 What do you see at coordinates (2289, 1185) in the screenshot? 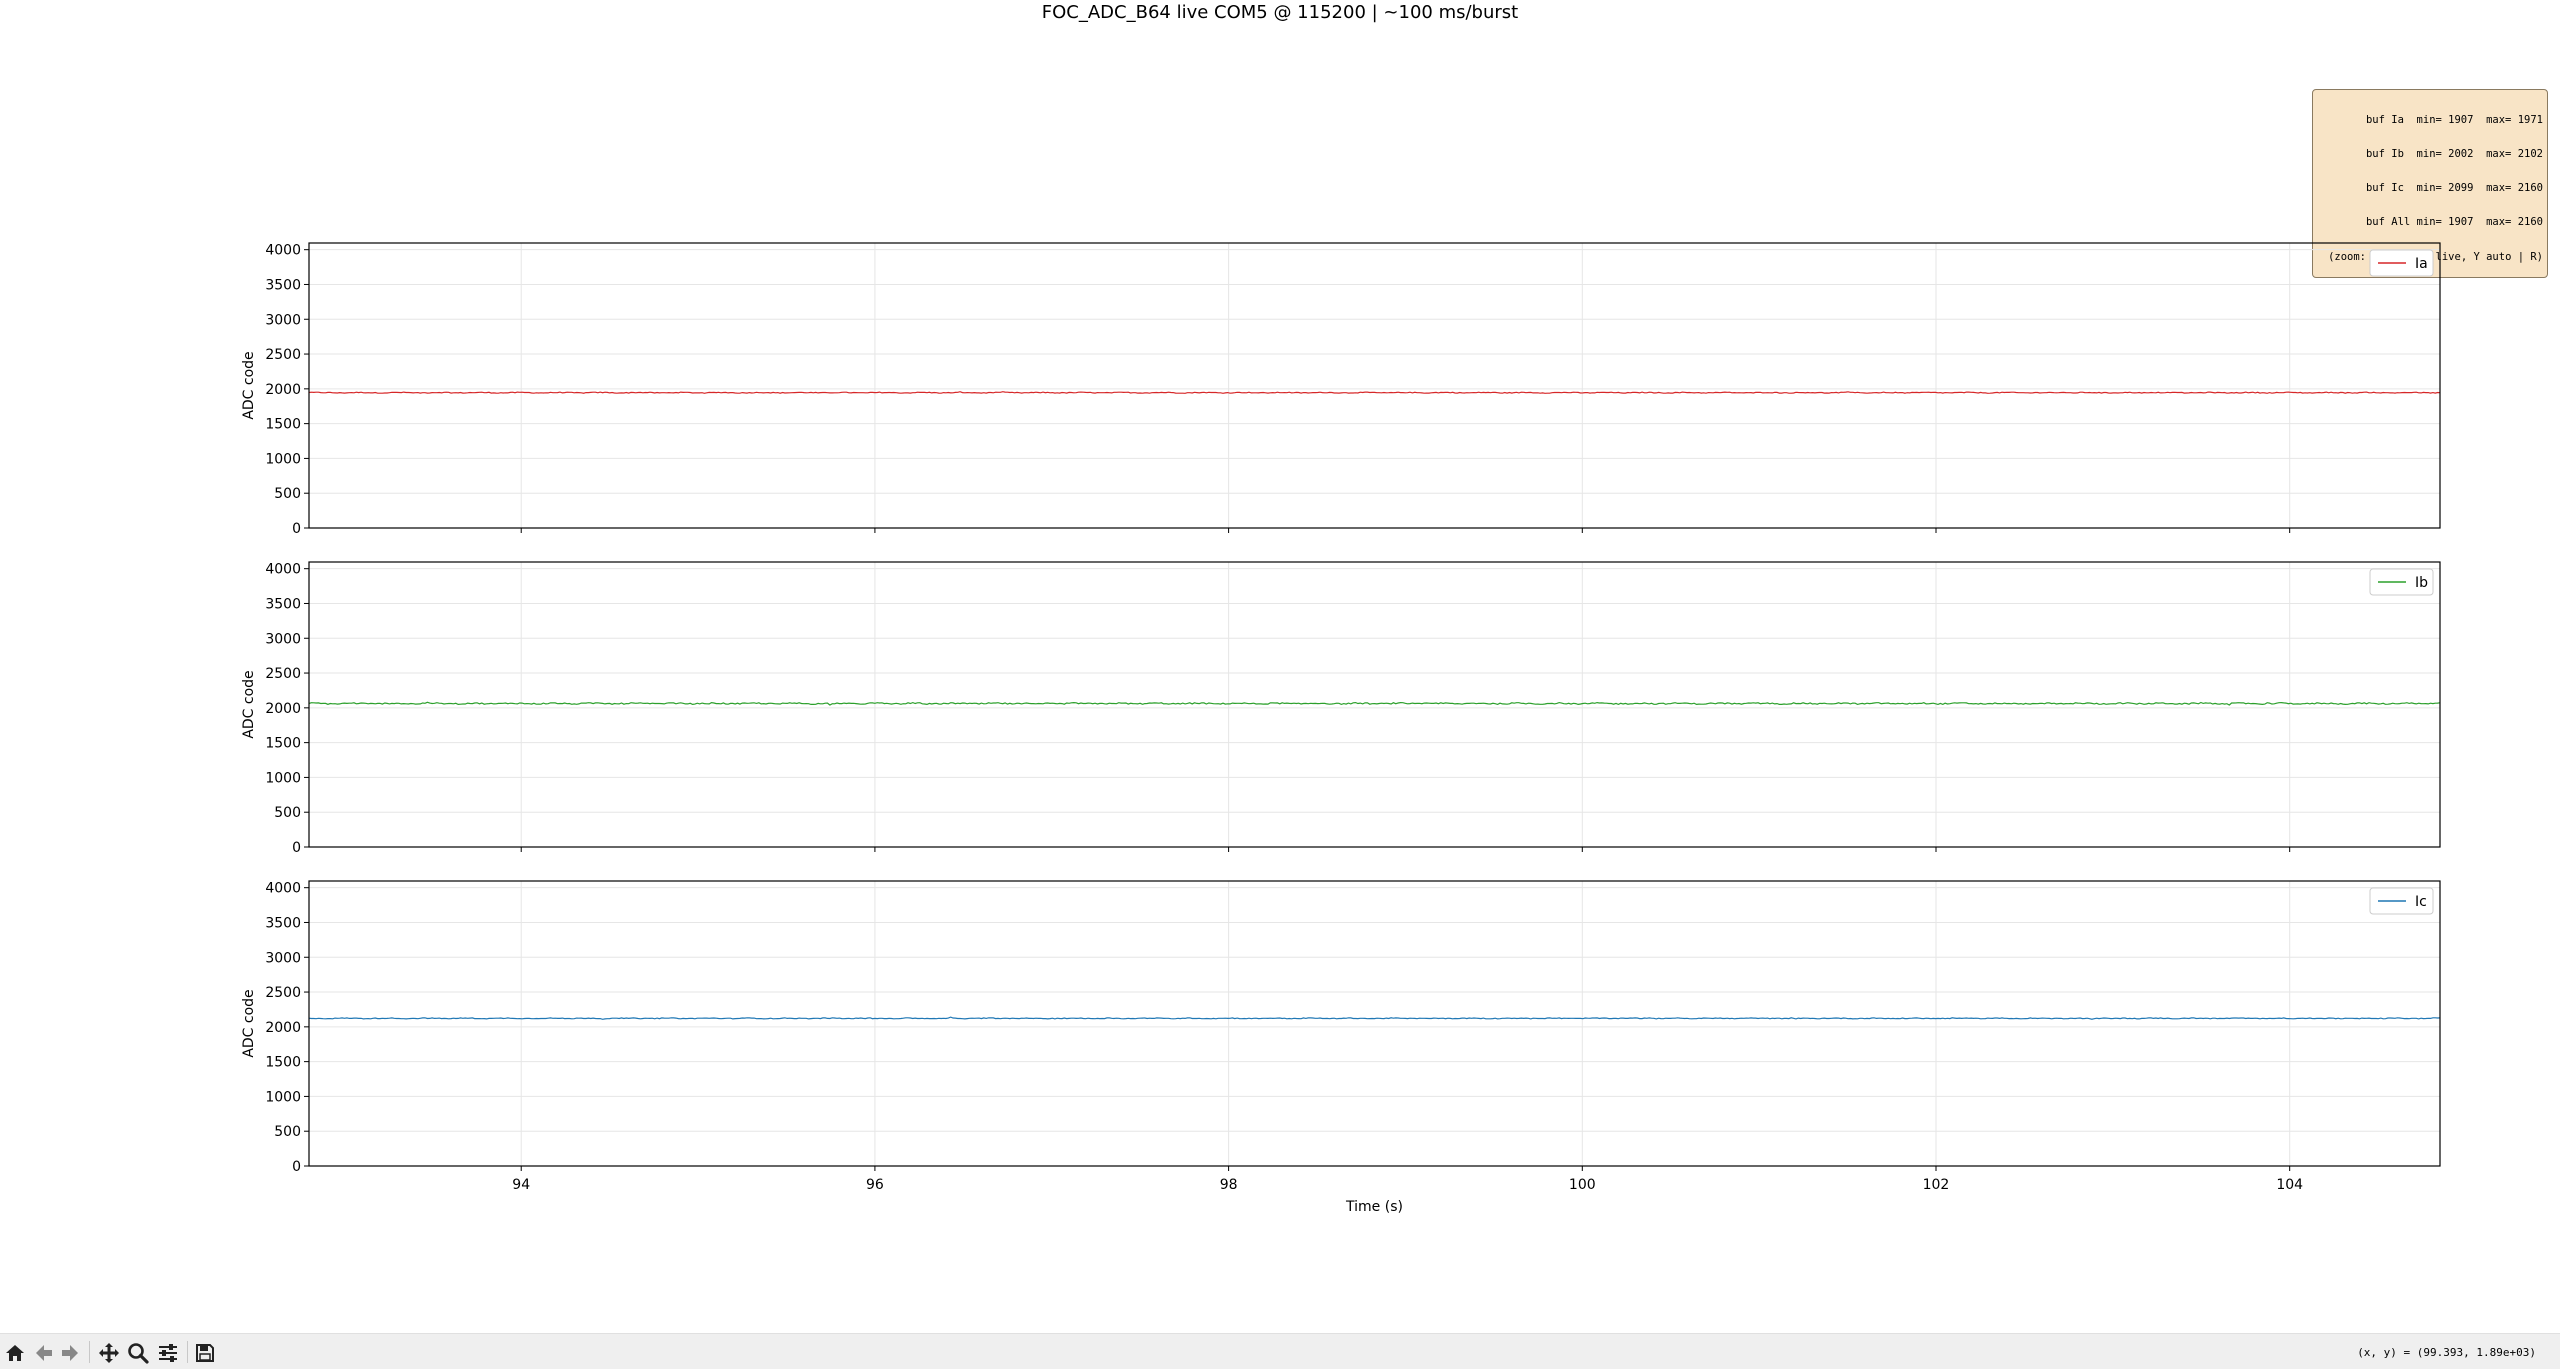
I see `x-tick-label: 104` at bounding box center [2289, 1185].